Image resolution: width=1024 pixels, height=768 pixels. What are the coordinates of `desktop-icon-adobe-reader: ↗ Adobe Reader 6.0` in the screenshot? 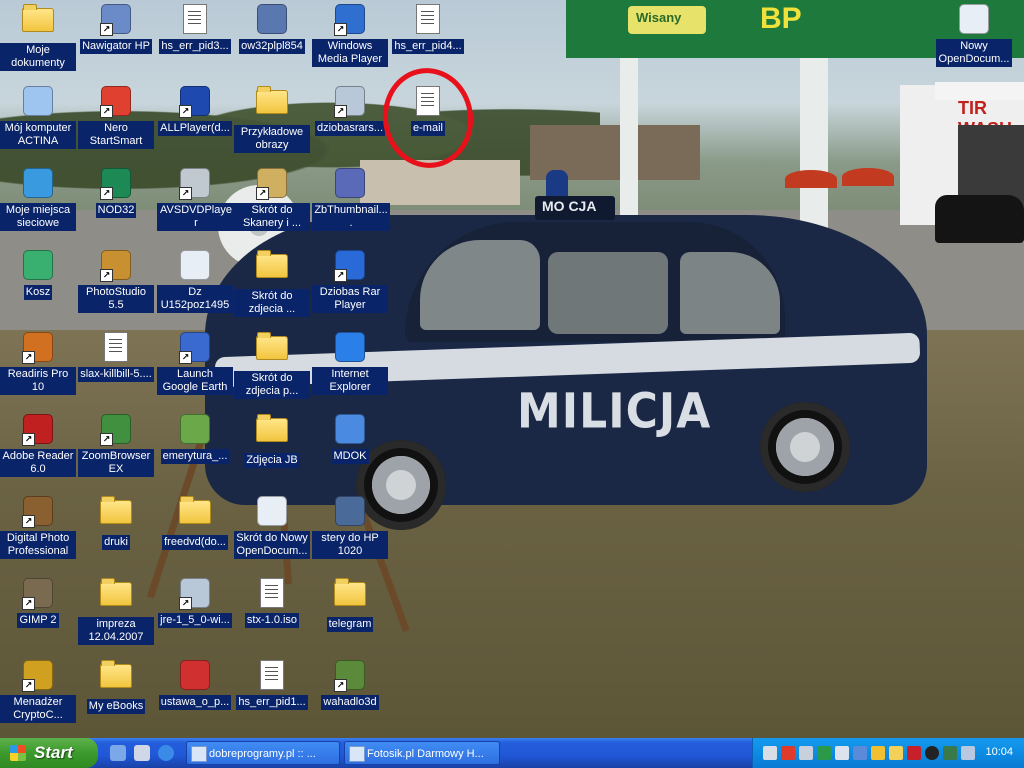 It's located at (38, 444).